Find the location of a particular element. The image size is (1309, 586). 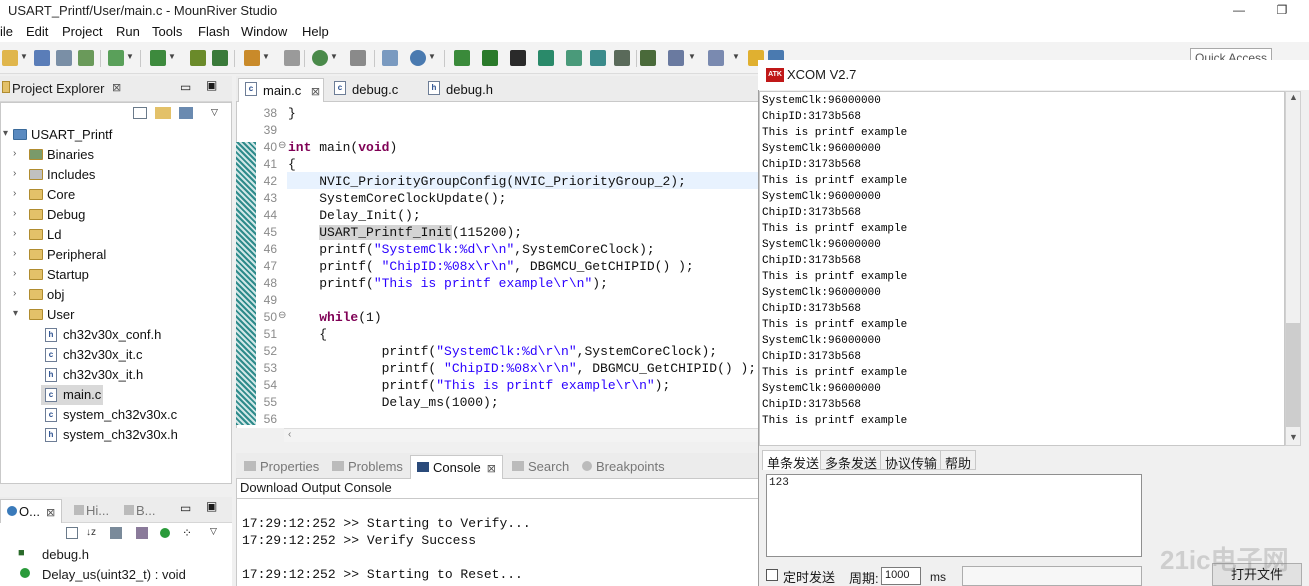

tree-file: c ch32v30x_it.c is located at coordinates (116, 355).